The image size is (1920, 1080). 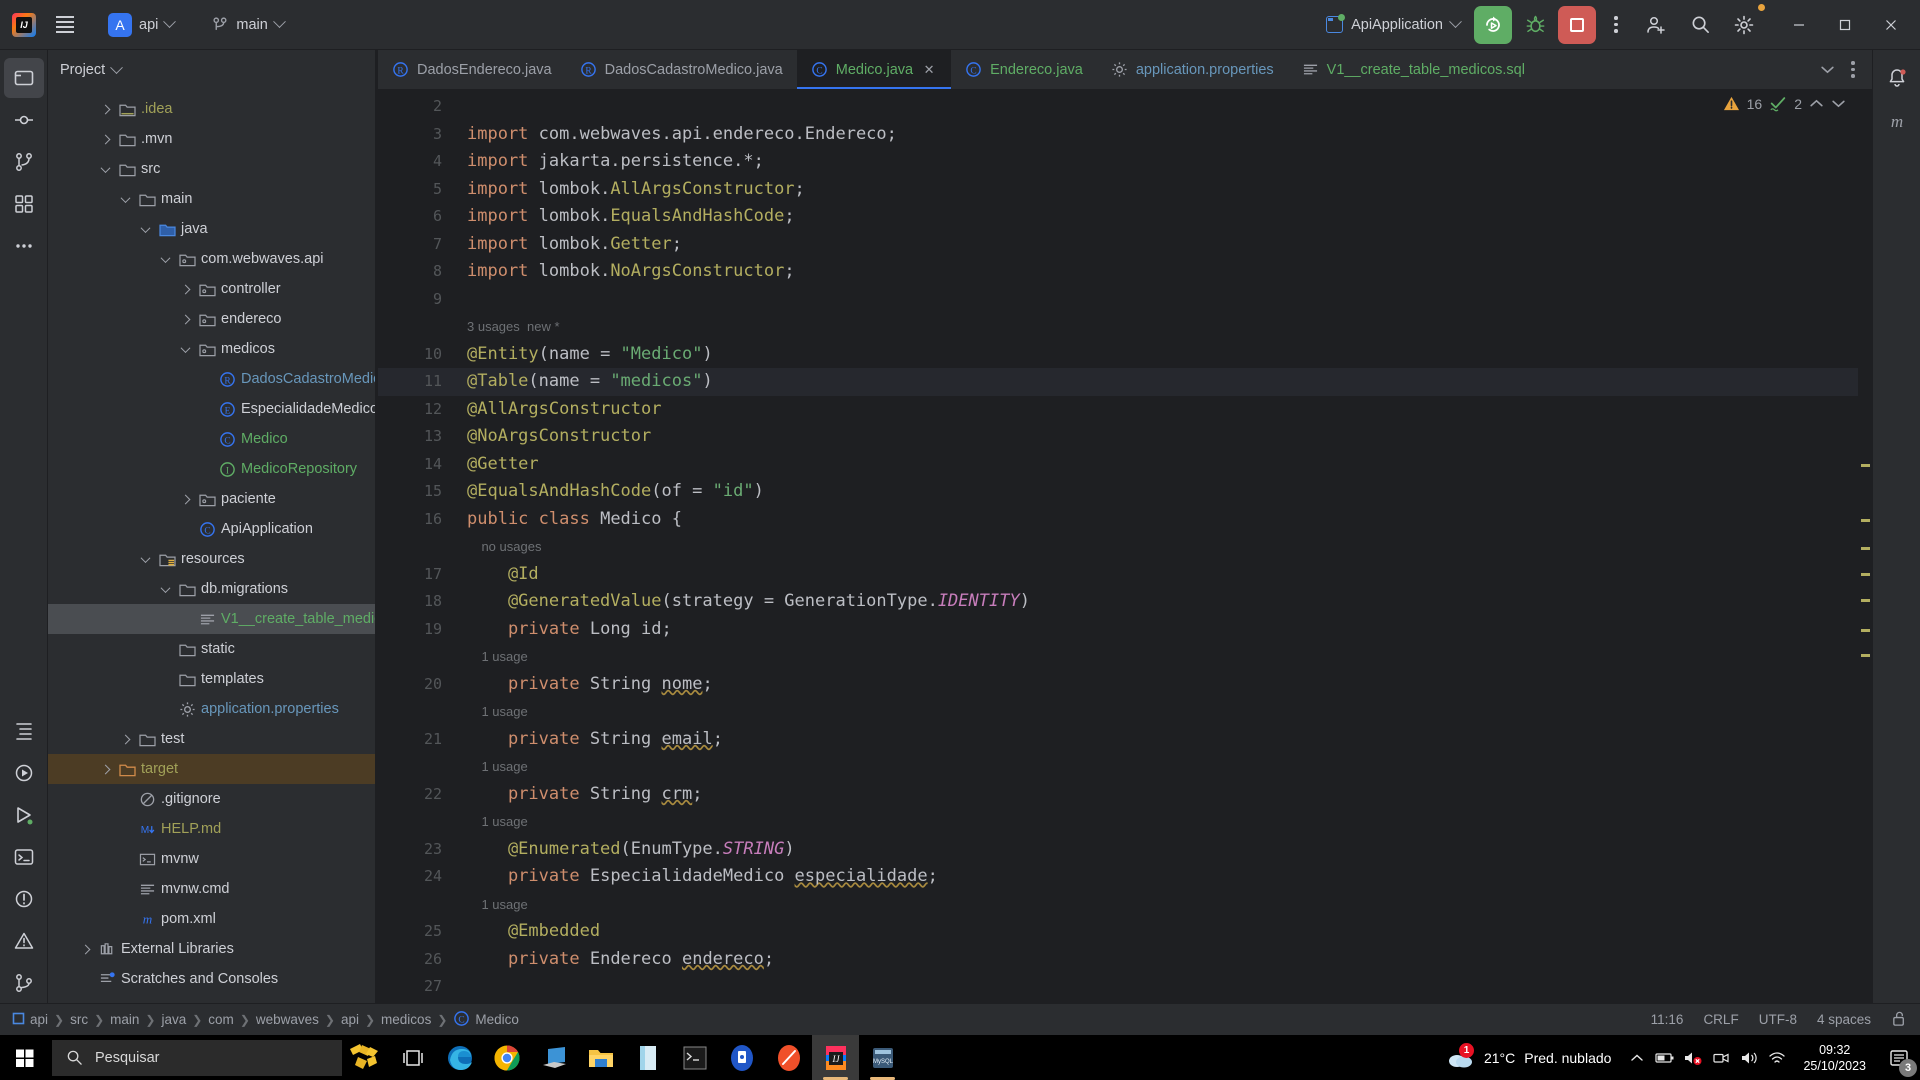 I want to click on ai-assistant-button: m, so click(x=1897, y=122).